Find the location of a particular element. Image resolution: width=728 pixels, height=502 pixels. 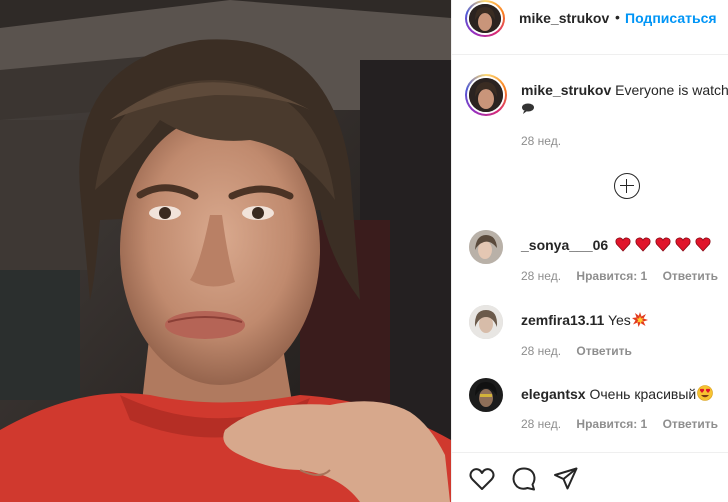

heart-outline-icon is located at coordinates (482, 479).